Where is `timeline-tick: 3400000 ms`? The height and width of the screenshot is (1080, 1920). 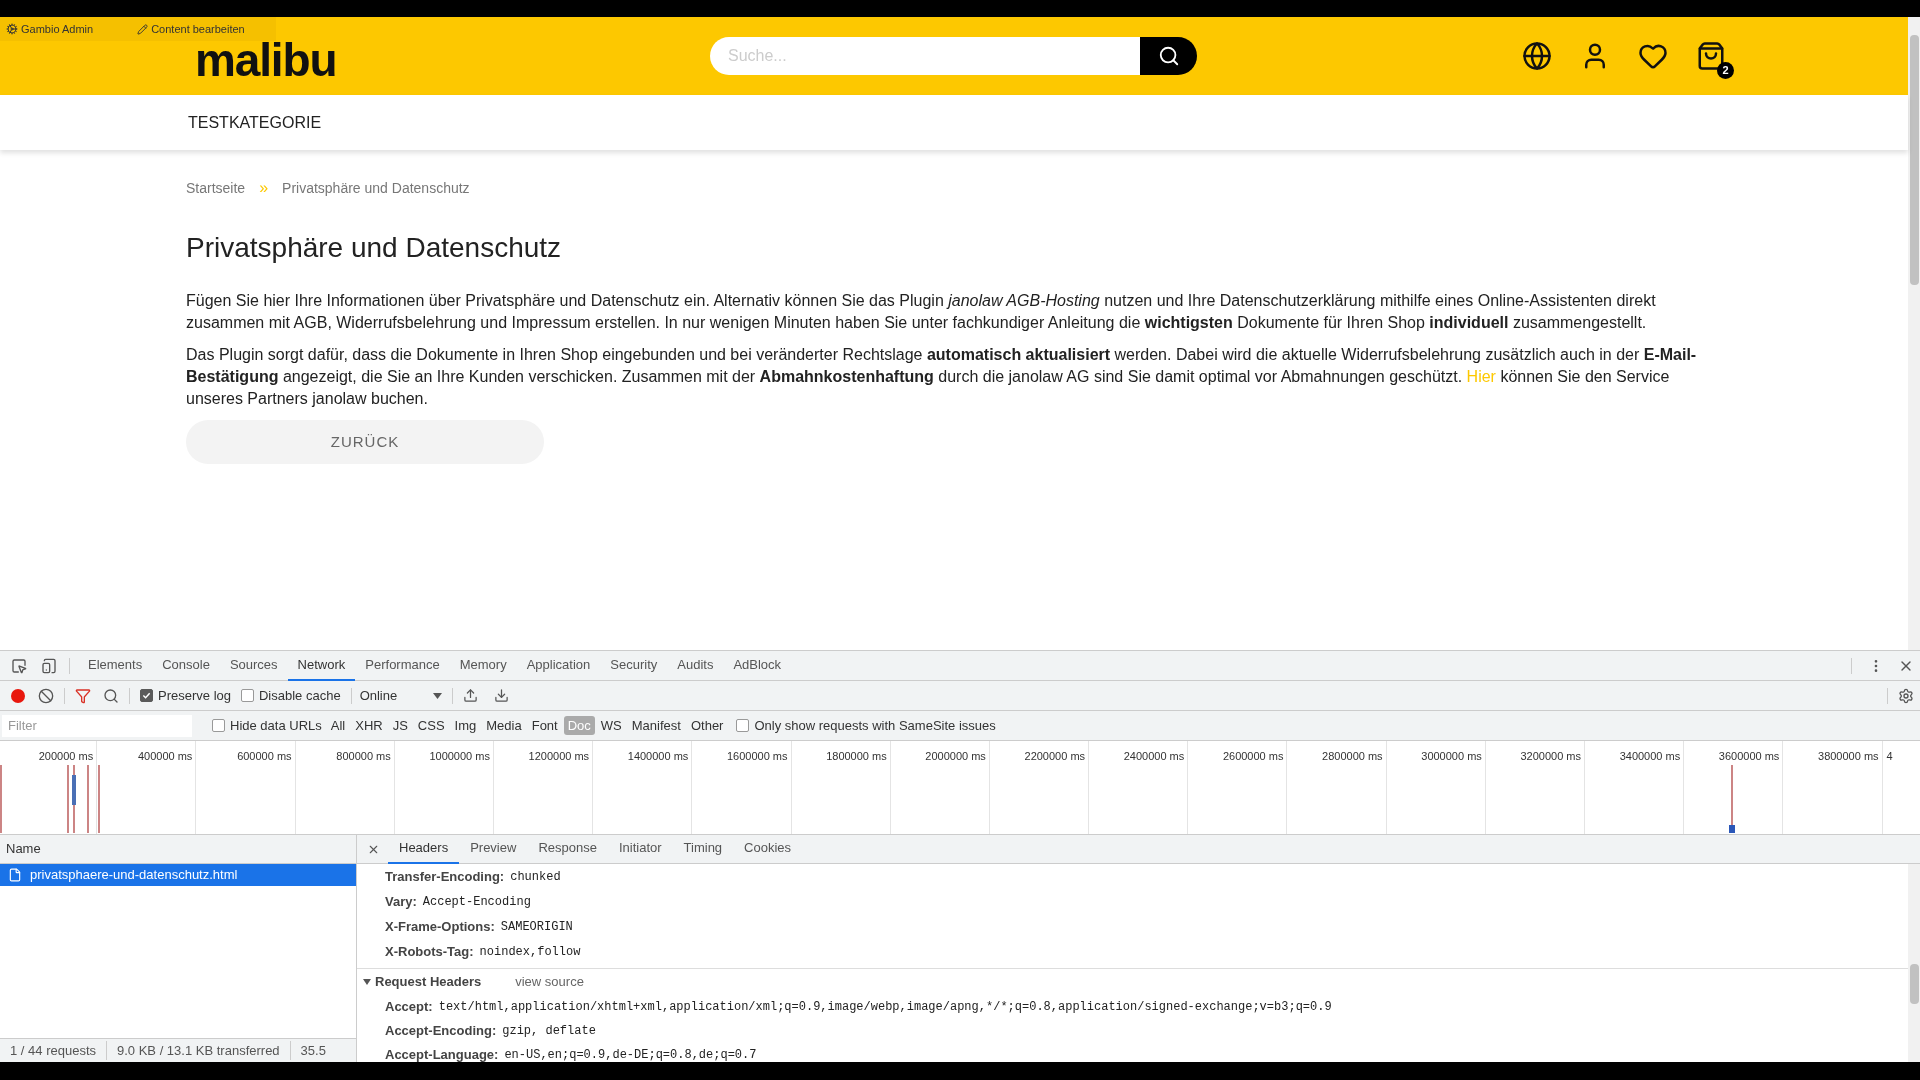
timeline-tick: 3400000 ms is located at coordinates (1650, 756).